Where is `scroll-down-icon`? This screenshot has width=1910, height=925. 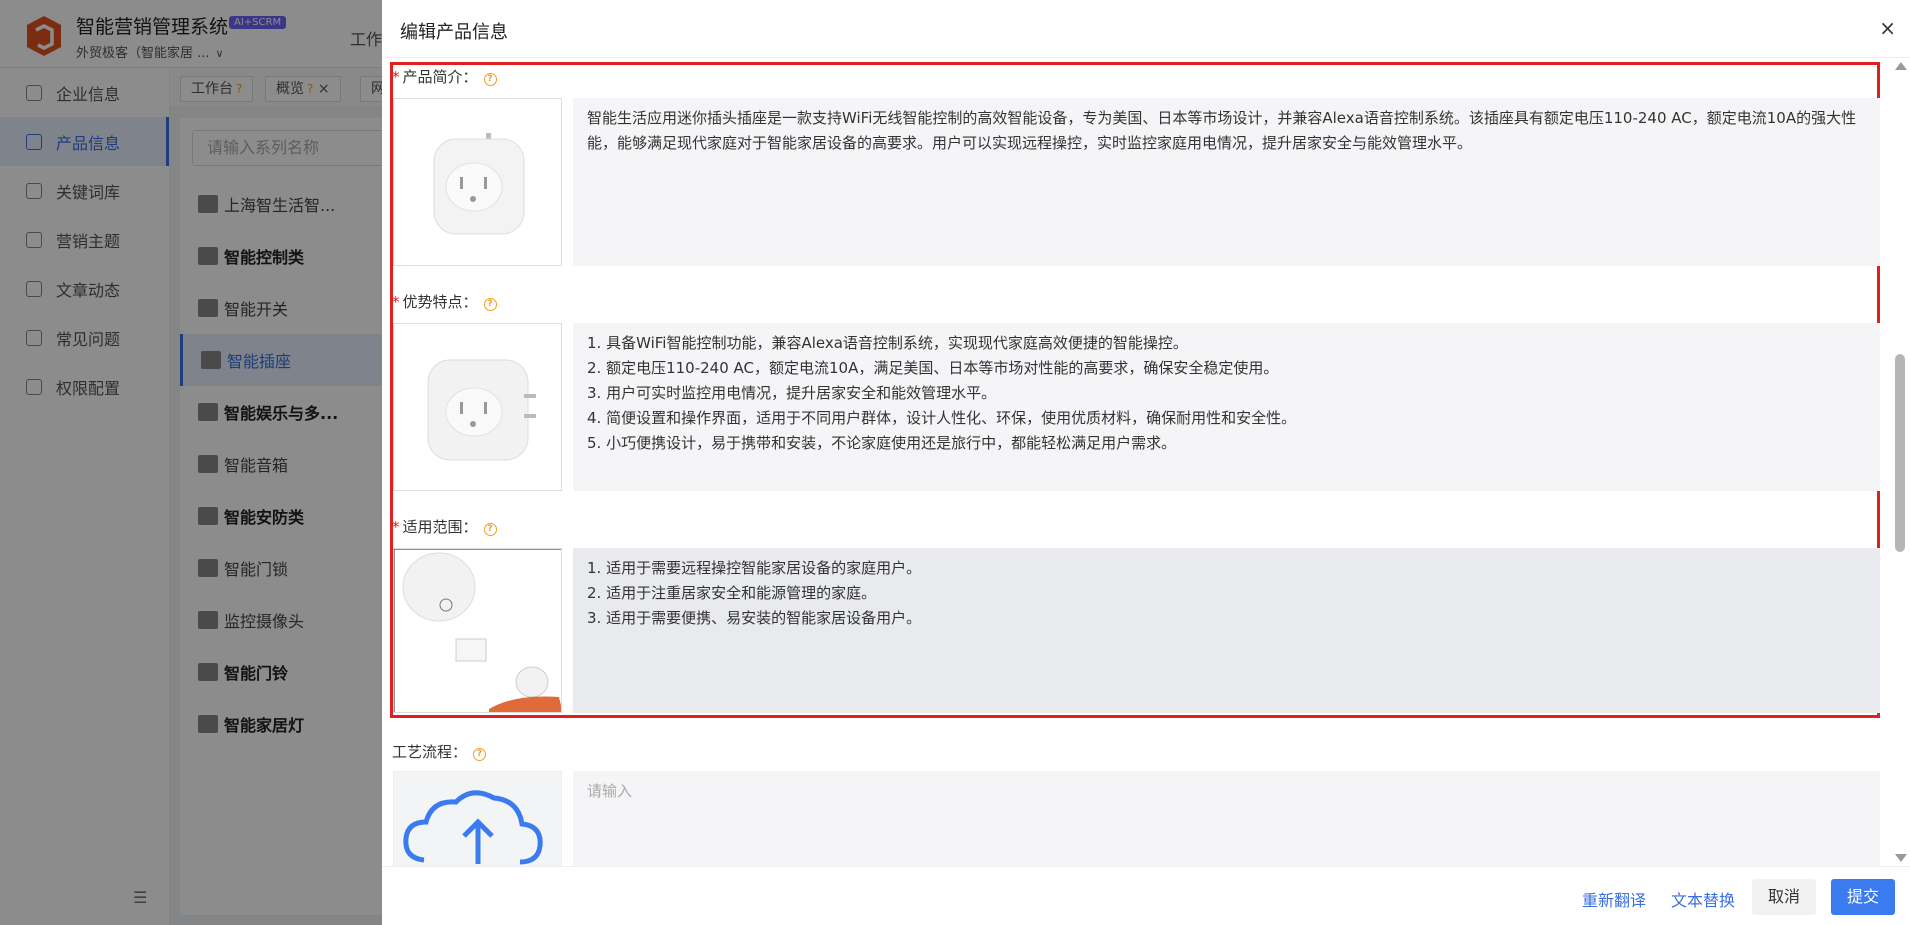
scroll-down-icon is located at coordinates (1901, 858).